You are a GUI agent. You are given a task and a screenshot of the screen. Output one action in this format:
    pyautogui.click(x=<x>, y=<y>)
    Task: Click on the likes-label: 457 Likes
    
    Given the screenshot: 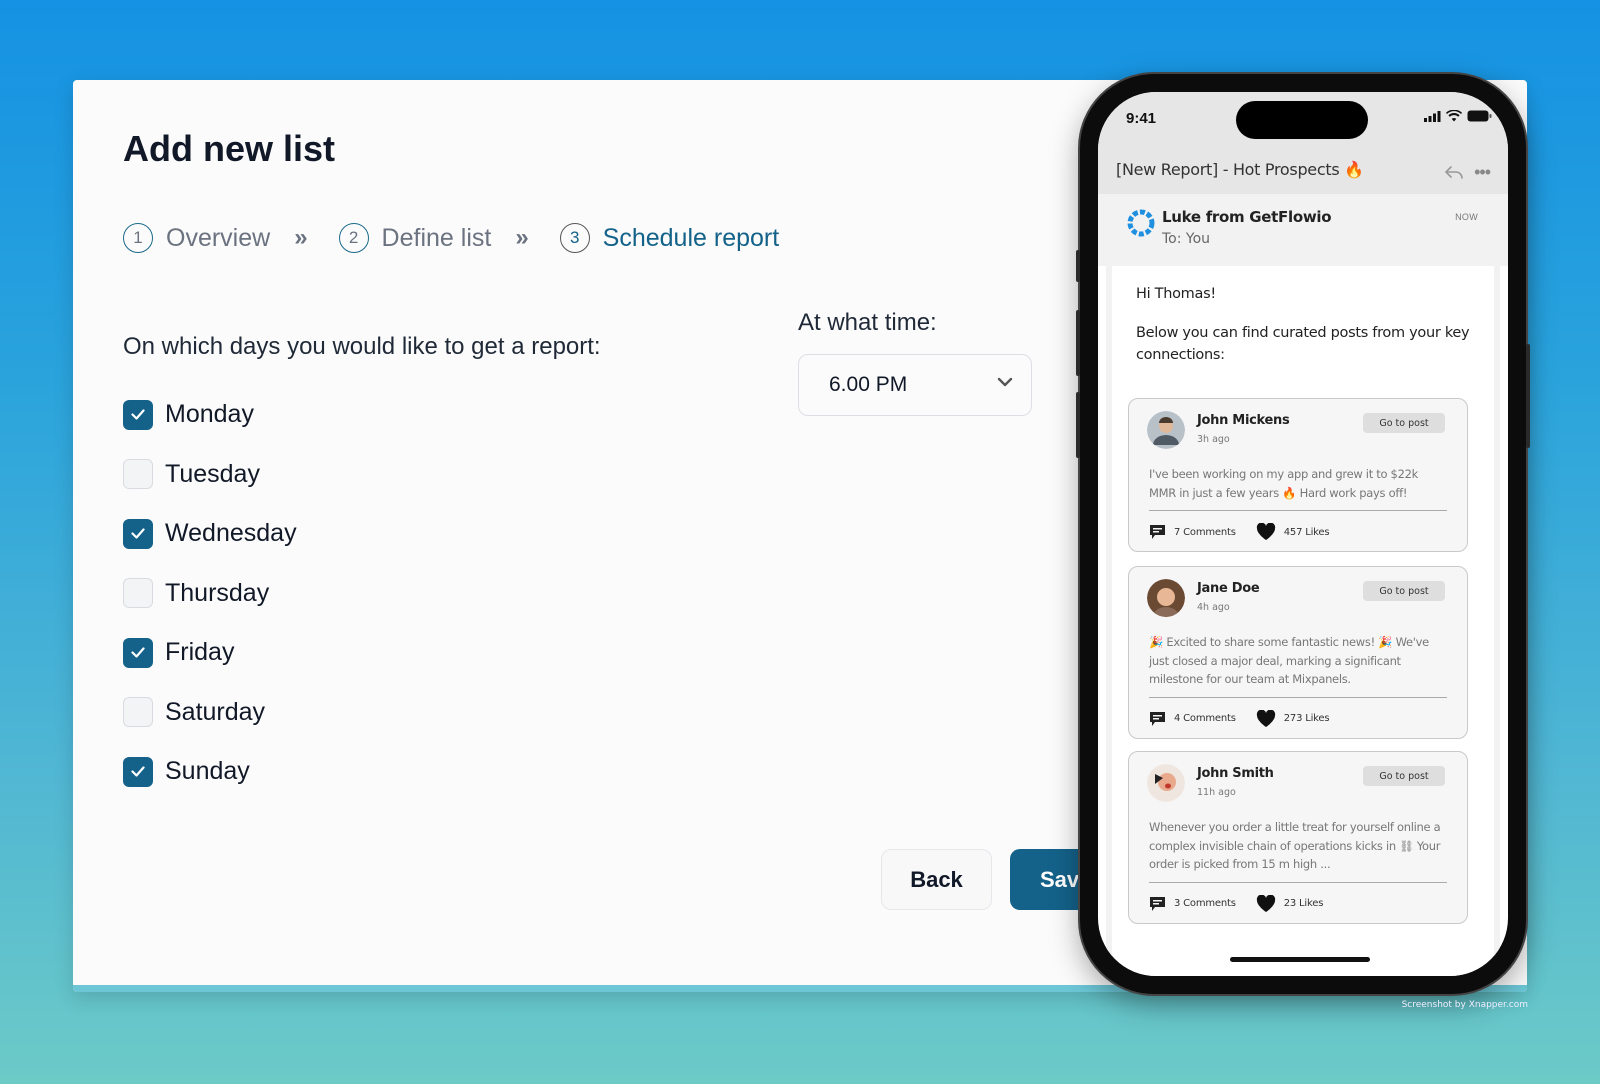 What is the action you would take?
    pyautogui.click(x=1306, y=532)
    